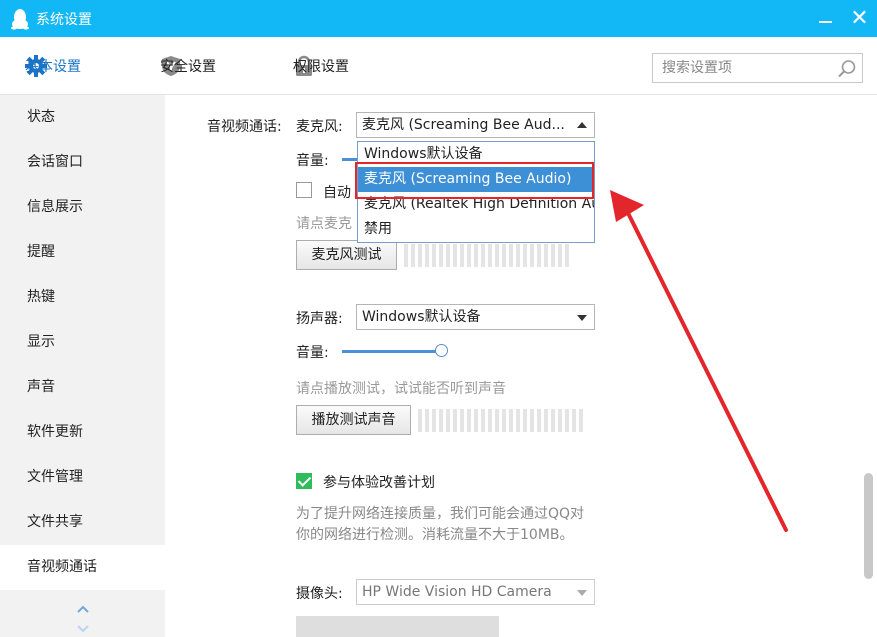  I want to click on close-button: ✕, so click(859, 18).